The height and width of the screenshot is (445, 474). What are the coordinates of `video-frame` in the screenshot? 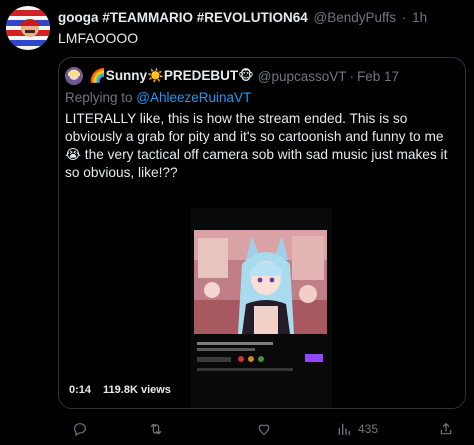 It's located at (261, 308).